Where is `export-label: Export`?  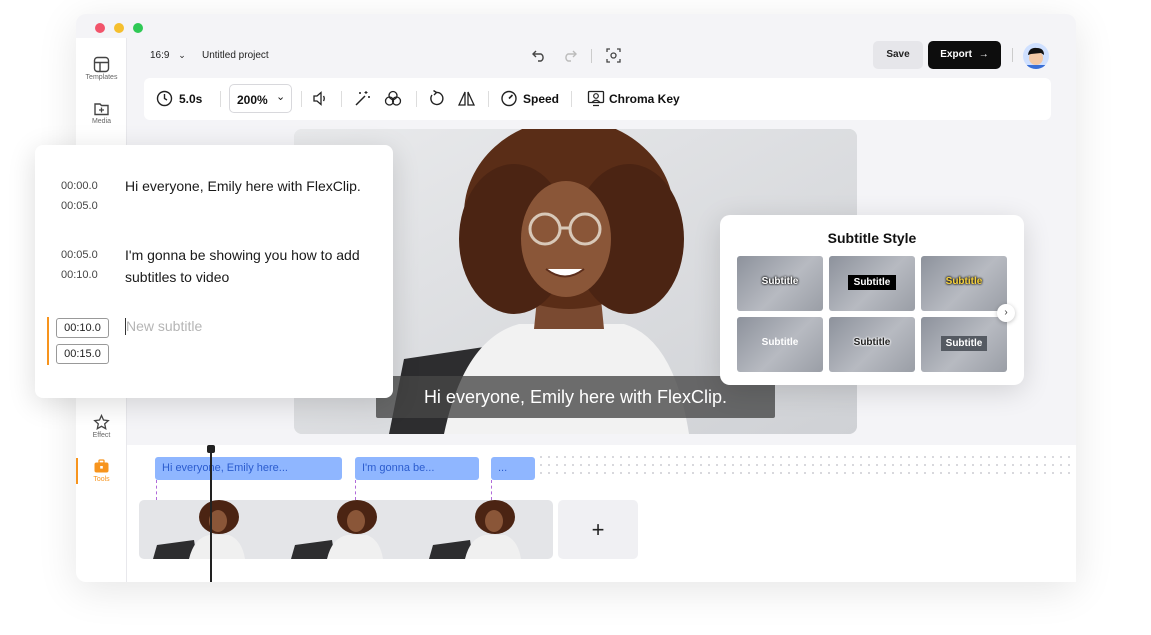
export-label: Export is located at coordinates (956, 54).